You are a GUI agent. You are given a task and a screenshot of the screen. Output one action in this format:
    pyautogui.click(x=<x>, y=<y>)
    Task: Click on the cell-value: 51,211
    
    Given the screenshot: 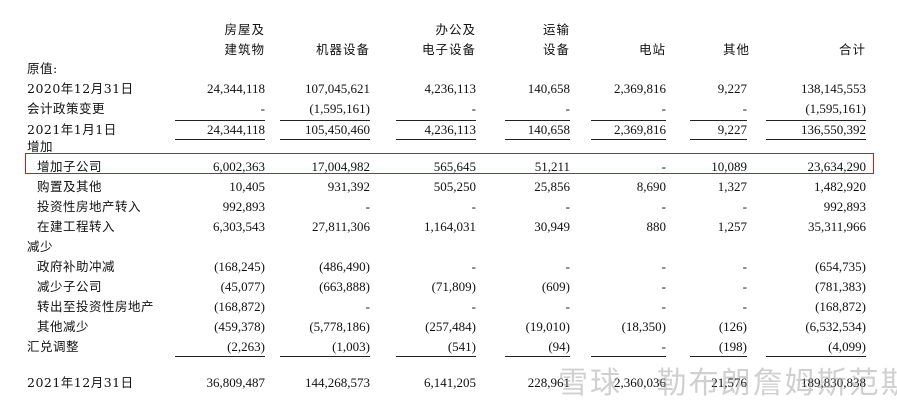 What is the action you would take?
    pyautogui.click(x=552, y=166)
    